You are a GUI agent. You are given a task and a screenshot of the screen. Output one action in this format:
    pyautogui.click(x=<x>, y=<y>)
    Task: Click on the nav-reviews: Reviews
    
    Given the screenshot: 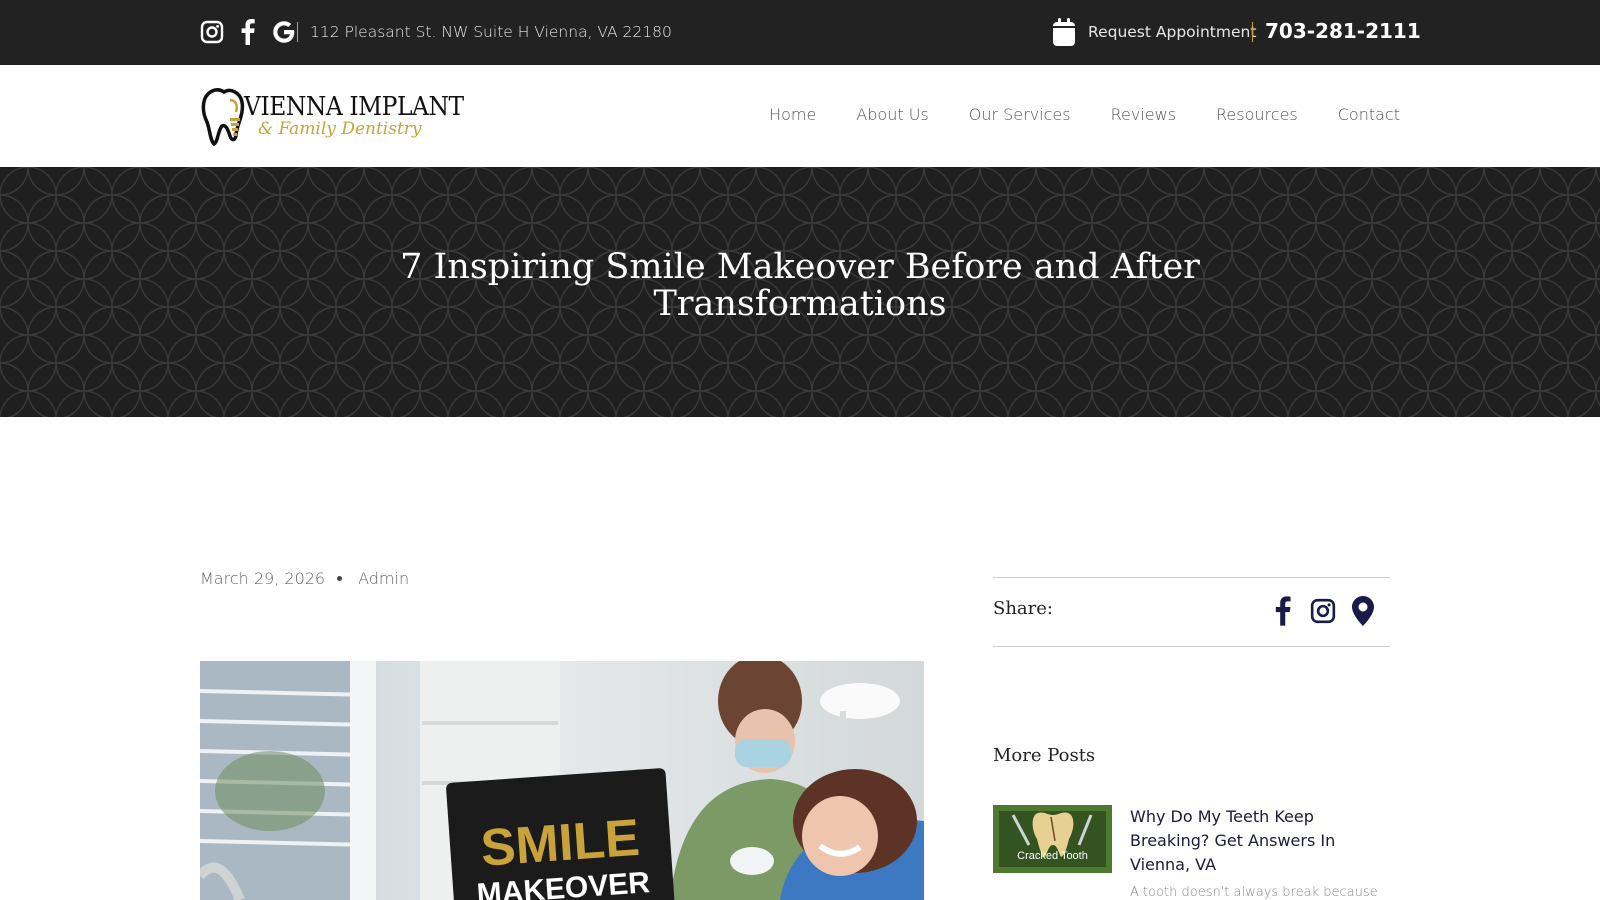 What is the action you would take?
    pyautogui.click(x=1143, y=114)
    